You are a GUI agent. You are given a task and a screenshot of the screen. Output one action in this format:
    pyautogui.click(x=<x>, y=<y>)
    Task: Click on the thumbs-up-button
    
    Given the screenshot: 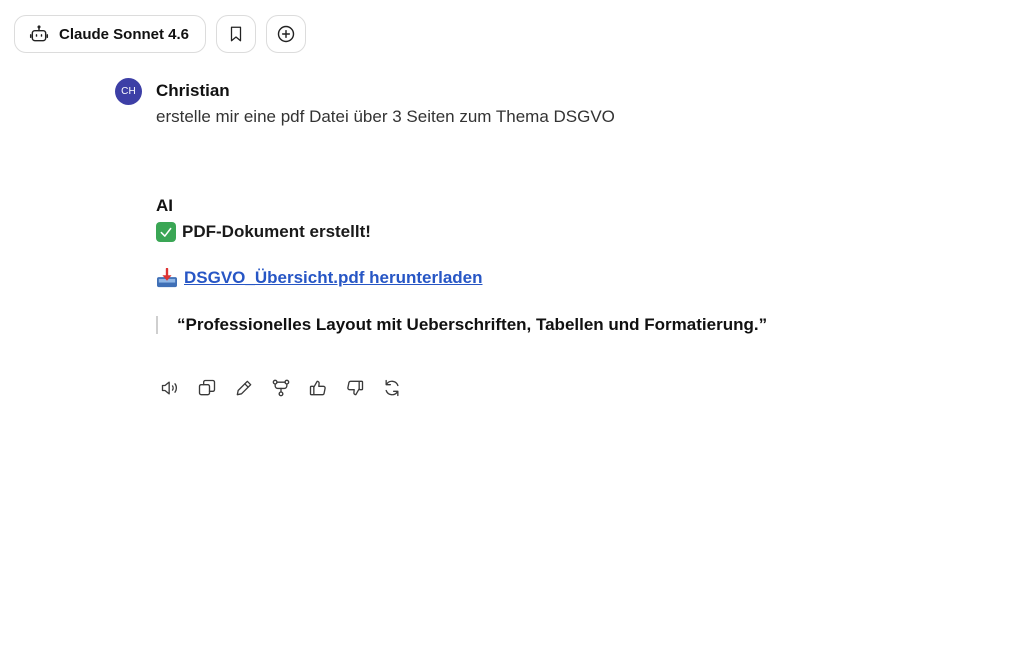 What is the action you would take?
    pyautogui.click(x=318, y=388)
    